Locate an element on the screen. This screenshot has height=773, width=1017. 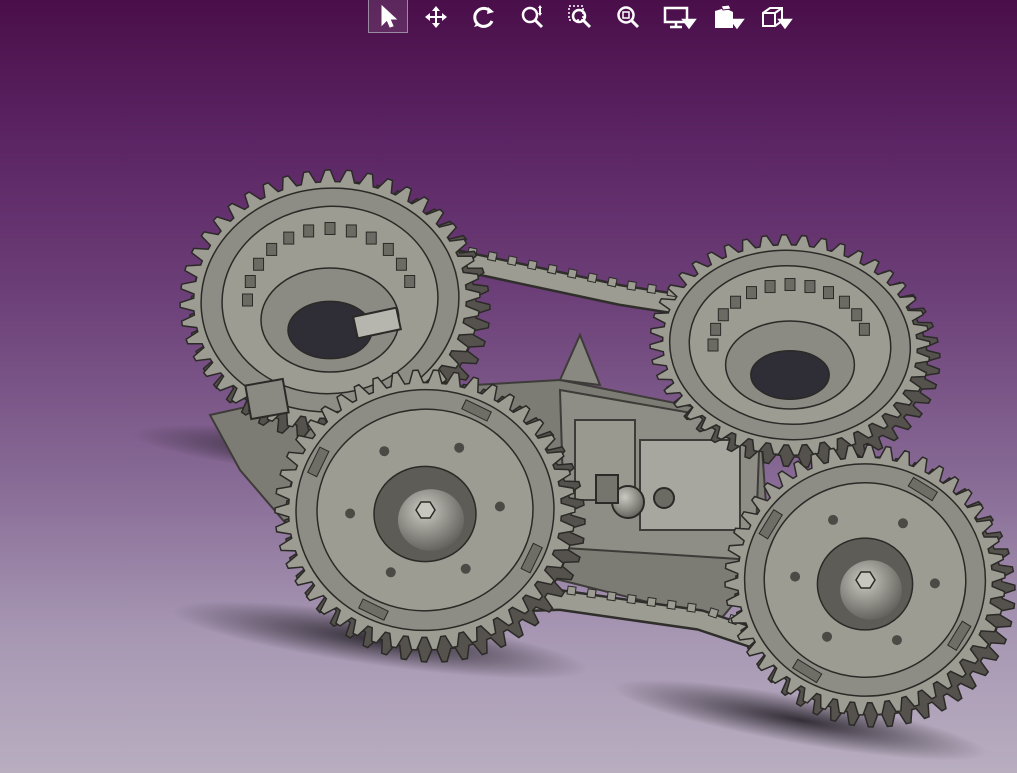
rotate-icon is located at coordinates (483, 17).